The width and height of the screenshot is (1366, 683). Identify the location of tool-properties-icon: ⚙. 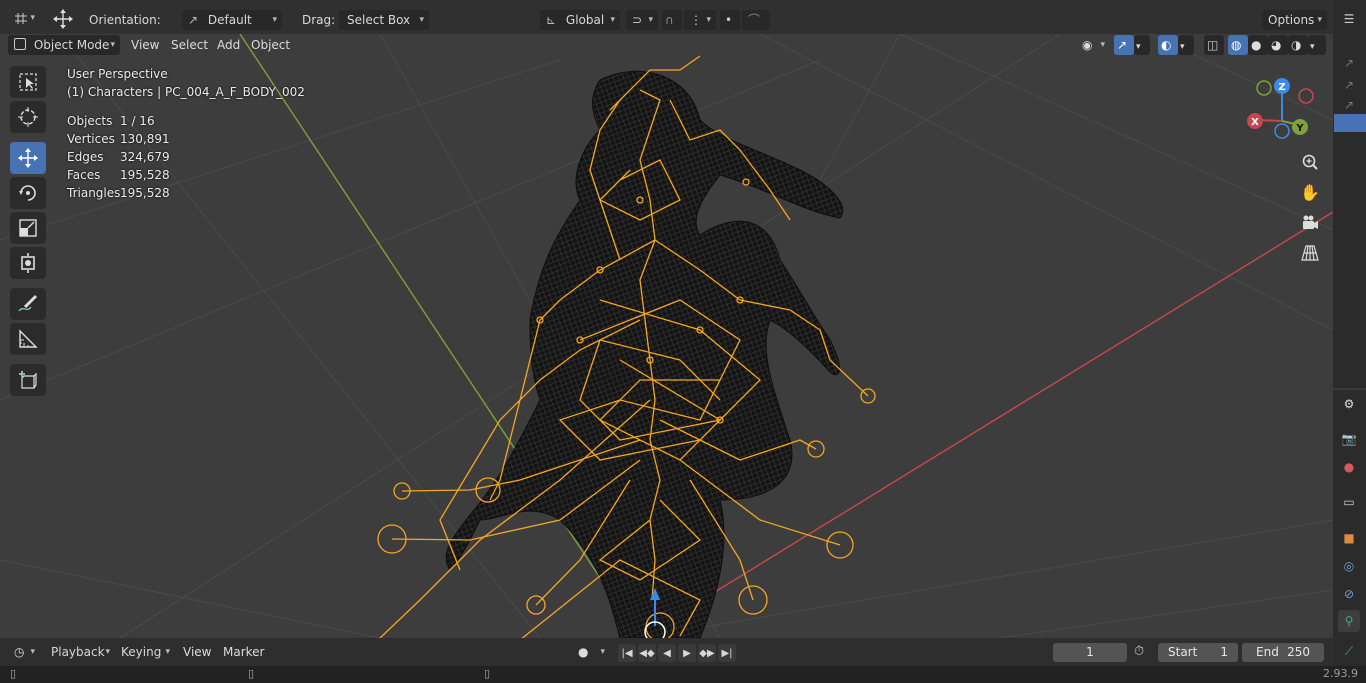
(1349, 404).